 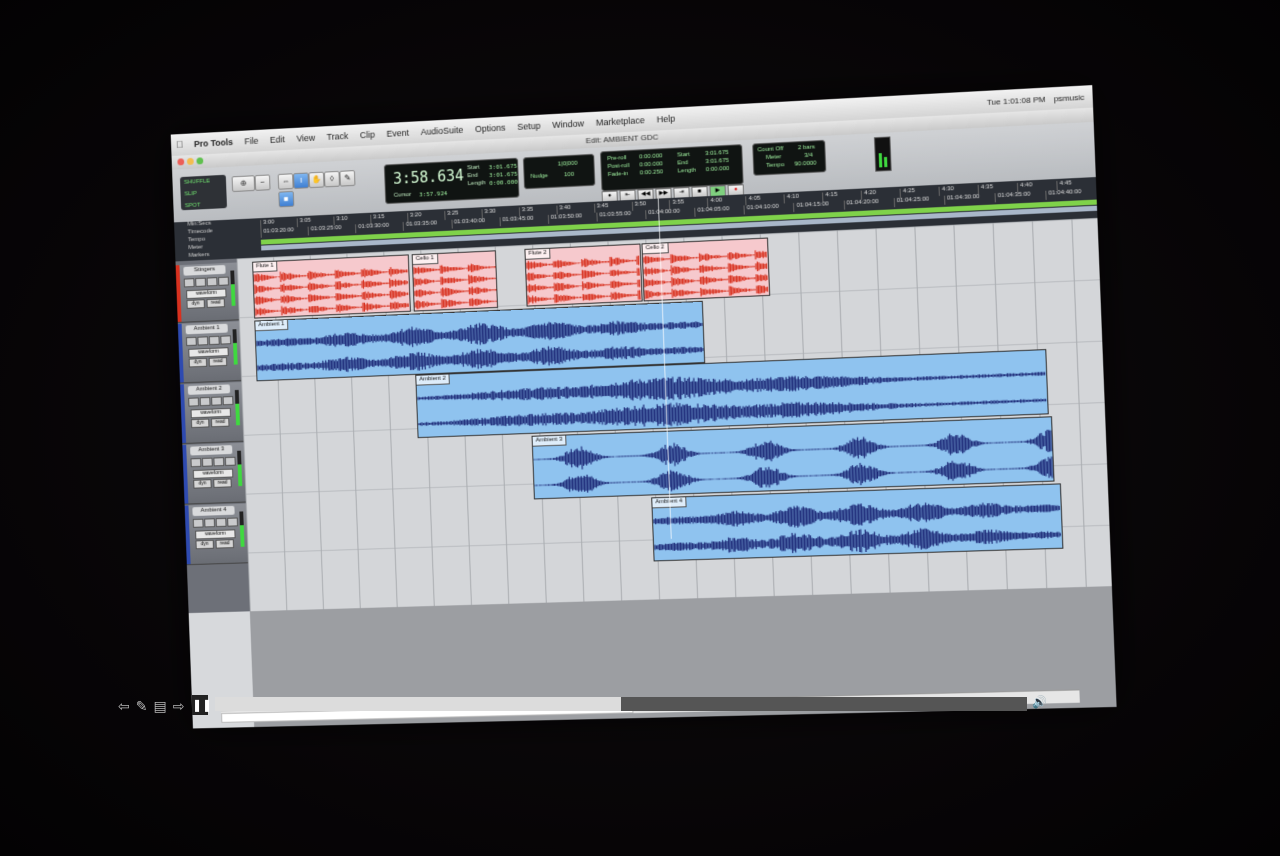 I want to click on menu-track: Track, so click(x=337, y=137).